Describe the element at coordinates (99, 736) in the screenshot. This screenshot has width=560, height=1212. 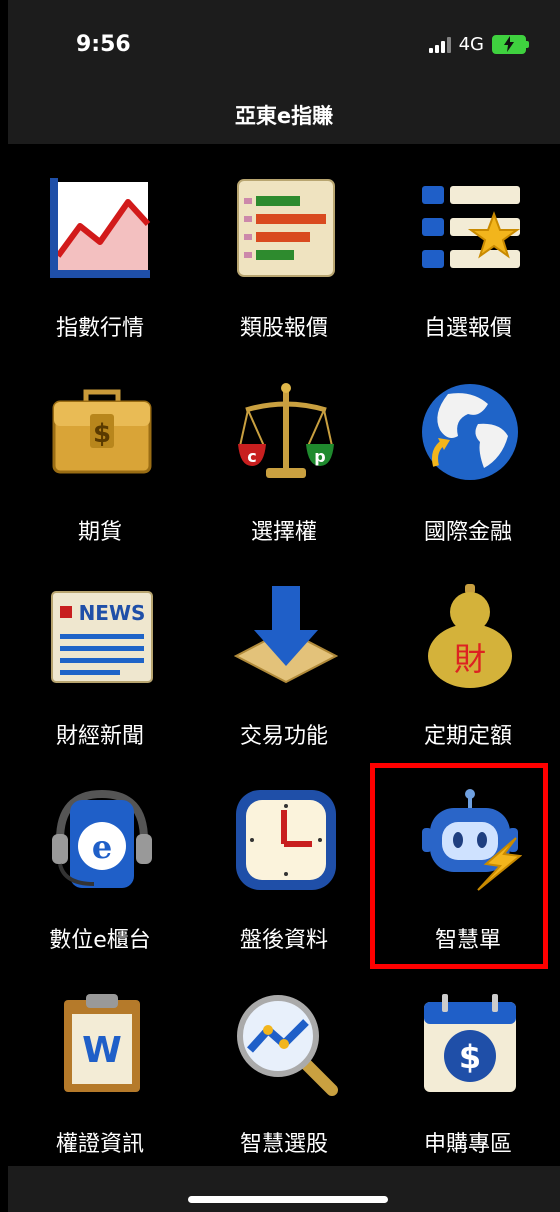
I see `menu-label: 財經新聞` at that location.